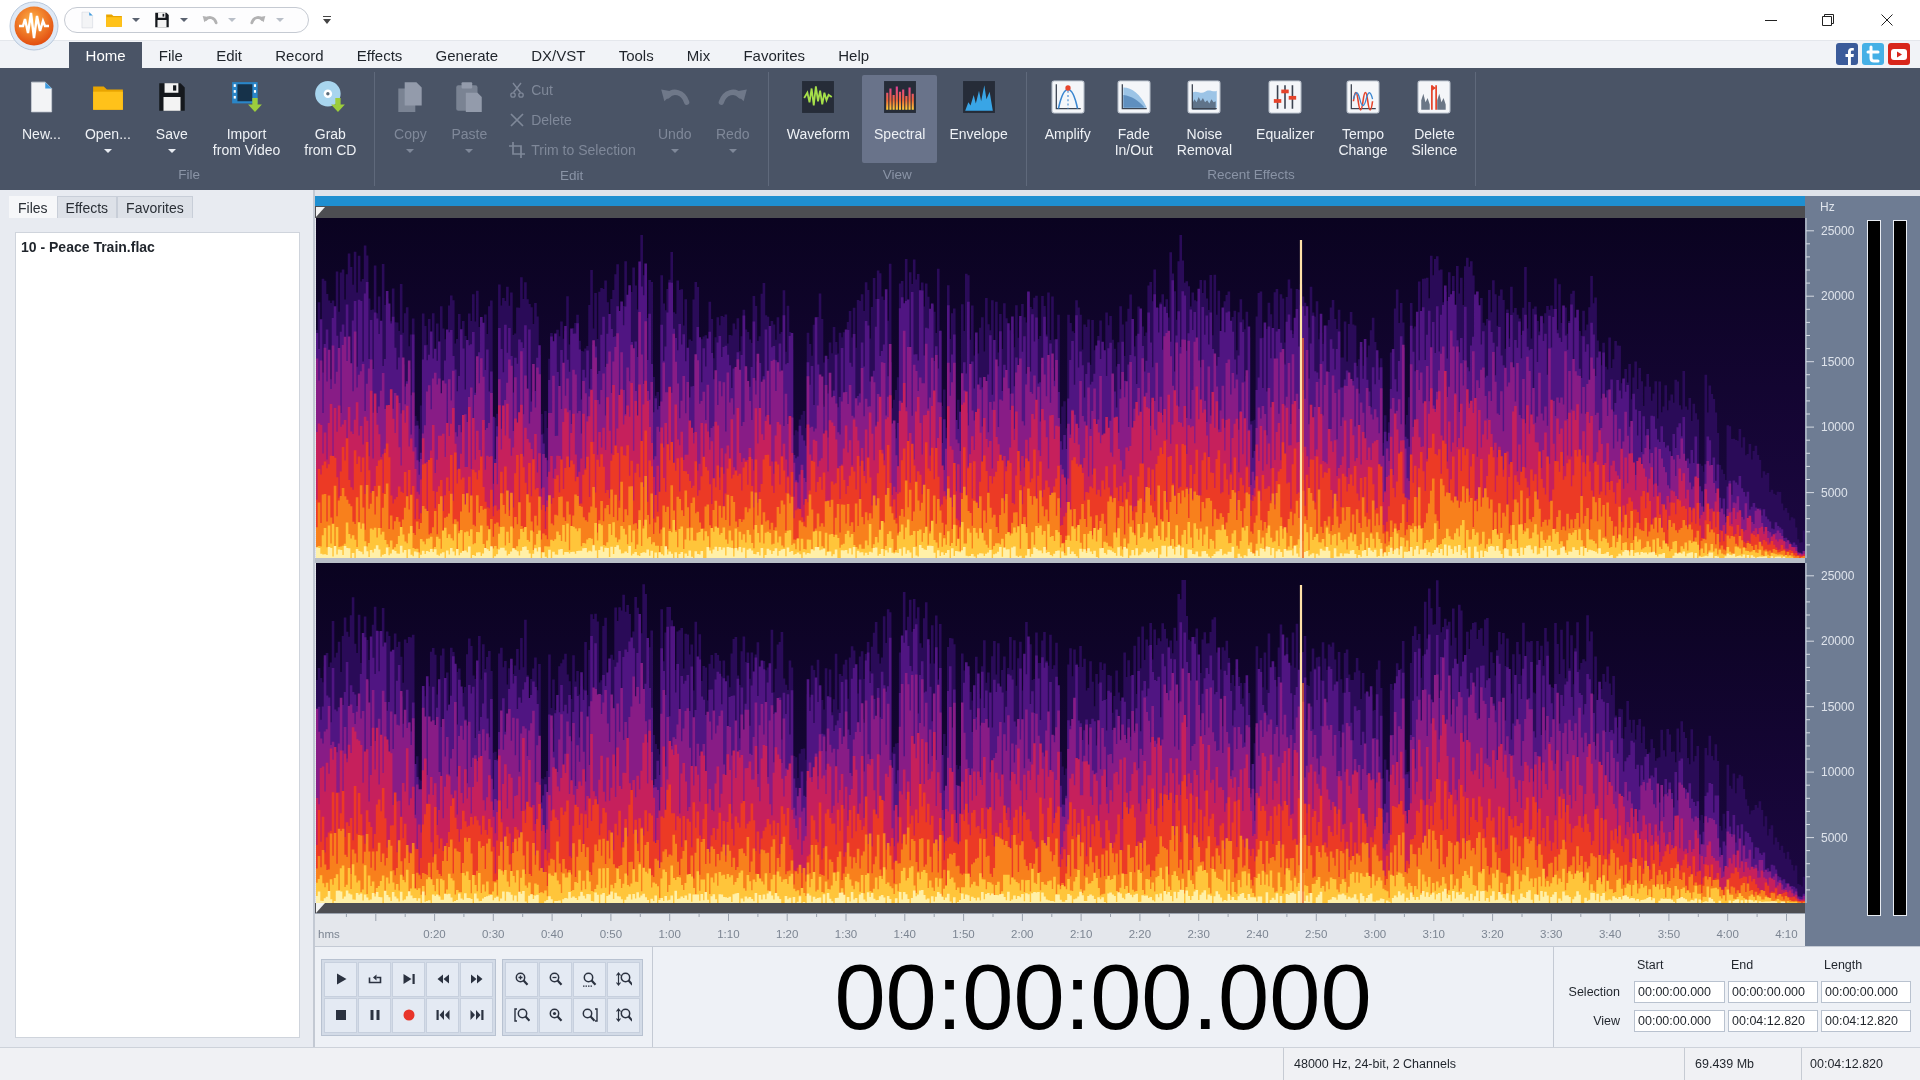 The height and width of the screenshot is (1080, 1920). I want to click on zoom-right-button, so click(589, 1015).